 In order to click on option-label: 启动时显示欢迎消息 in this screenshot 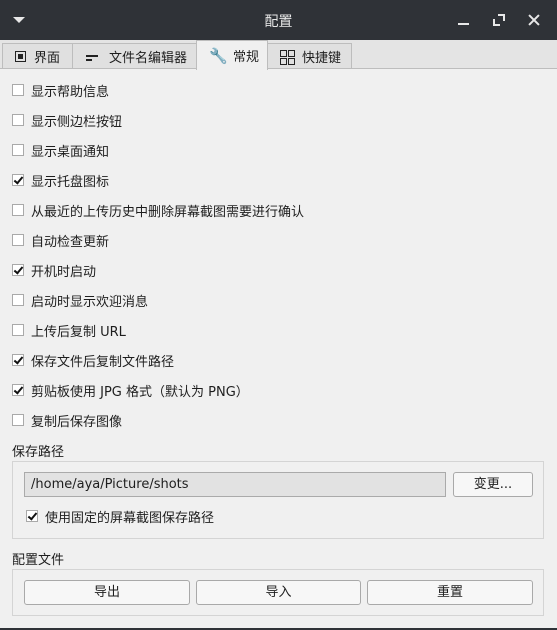, I will do `click(90, 302)`.